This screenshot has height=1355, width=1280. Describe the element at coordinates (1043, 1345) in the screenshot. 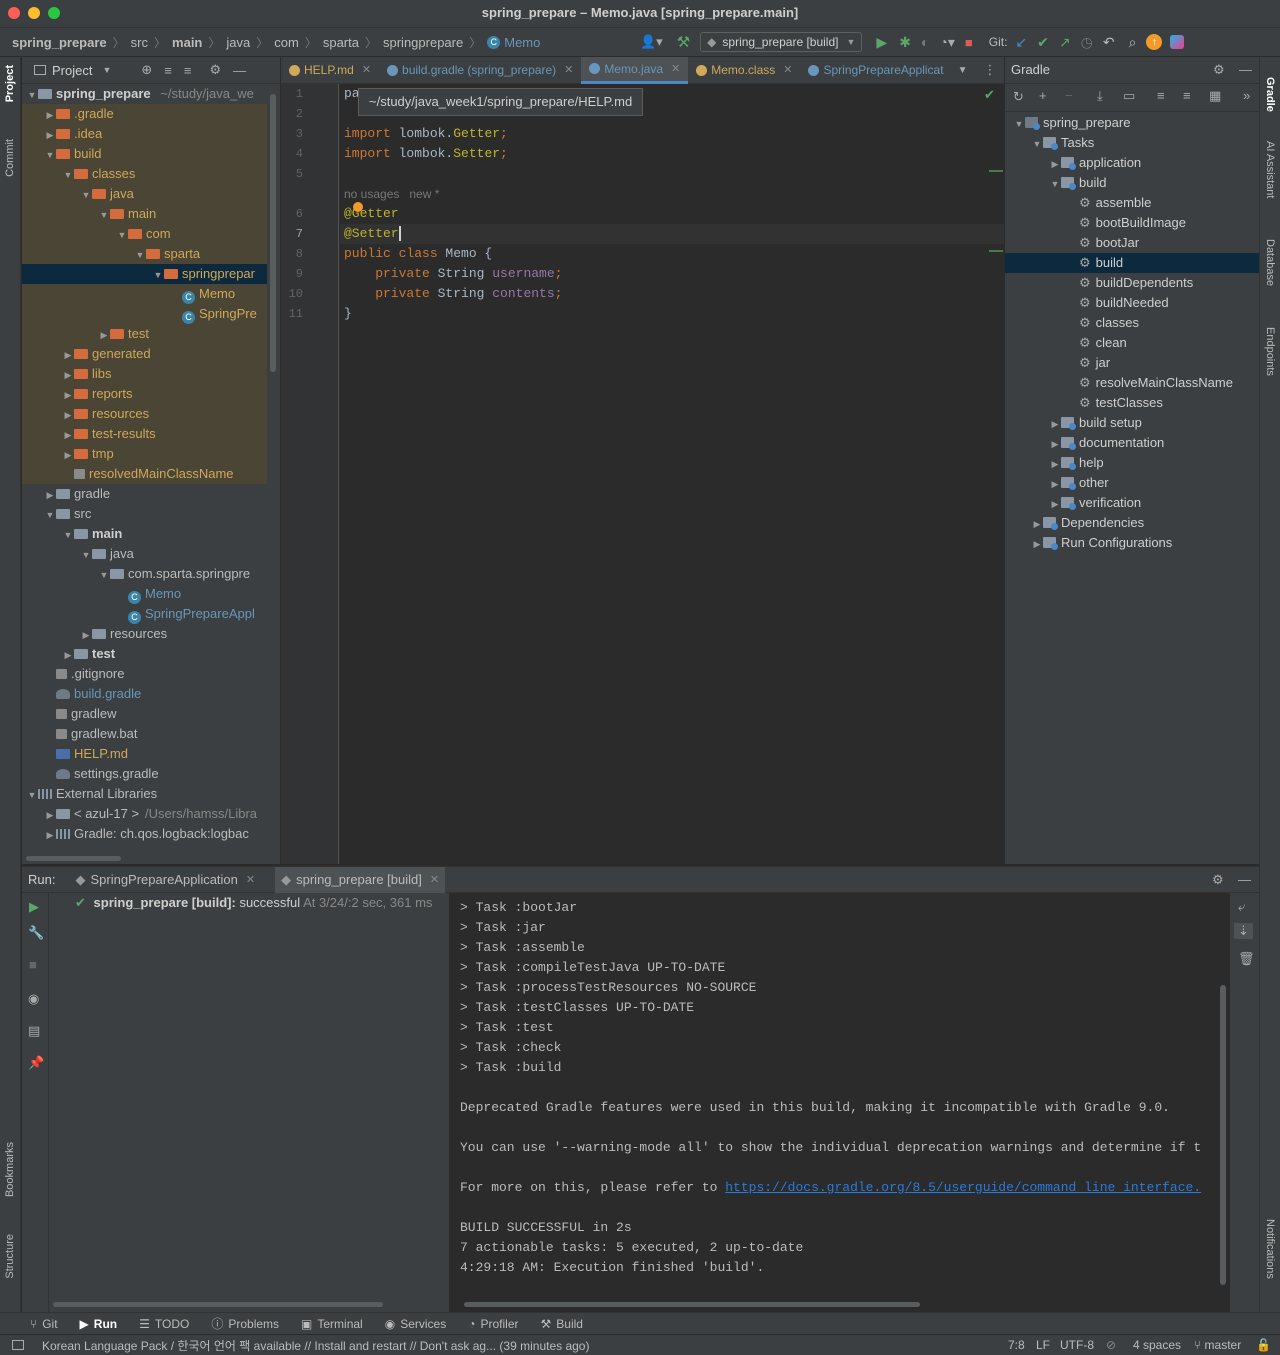

I see `line-separator: LF` at that location.